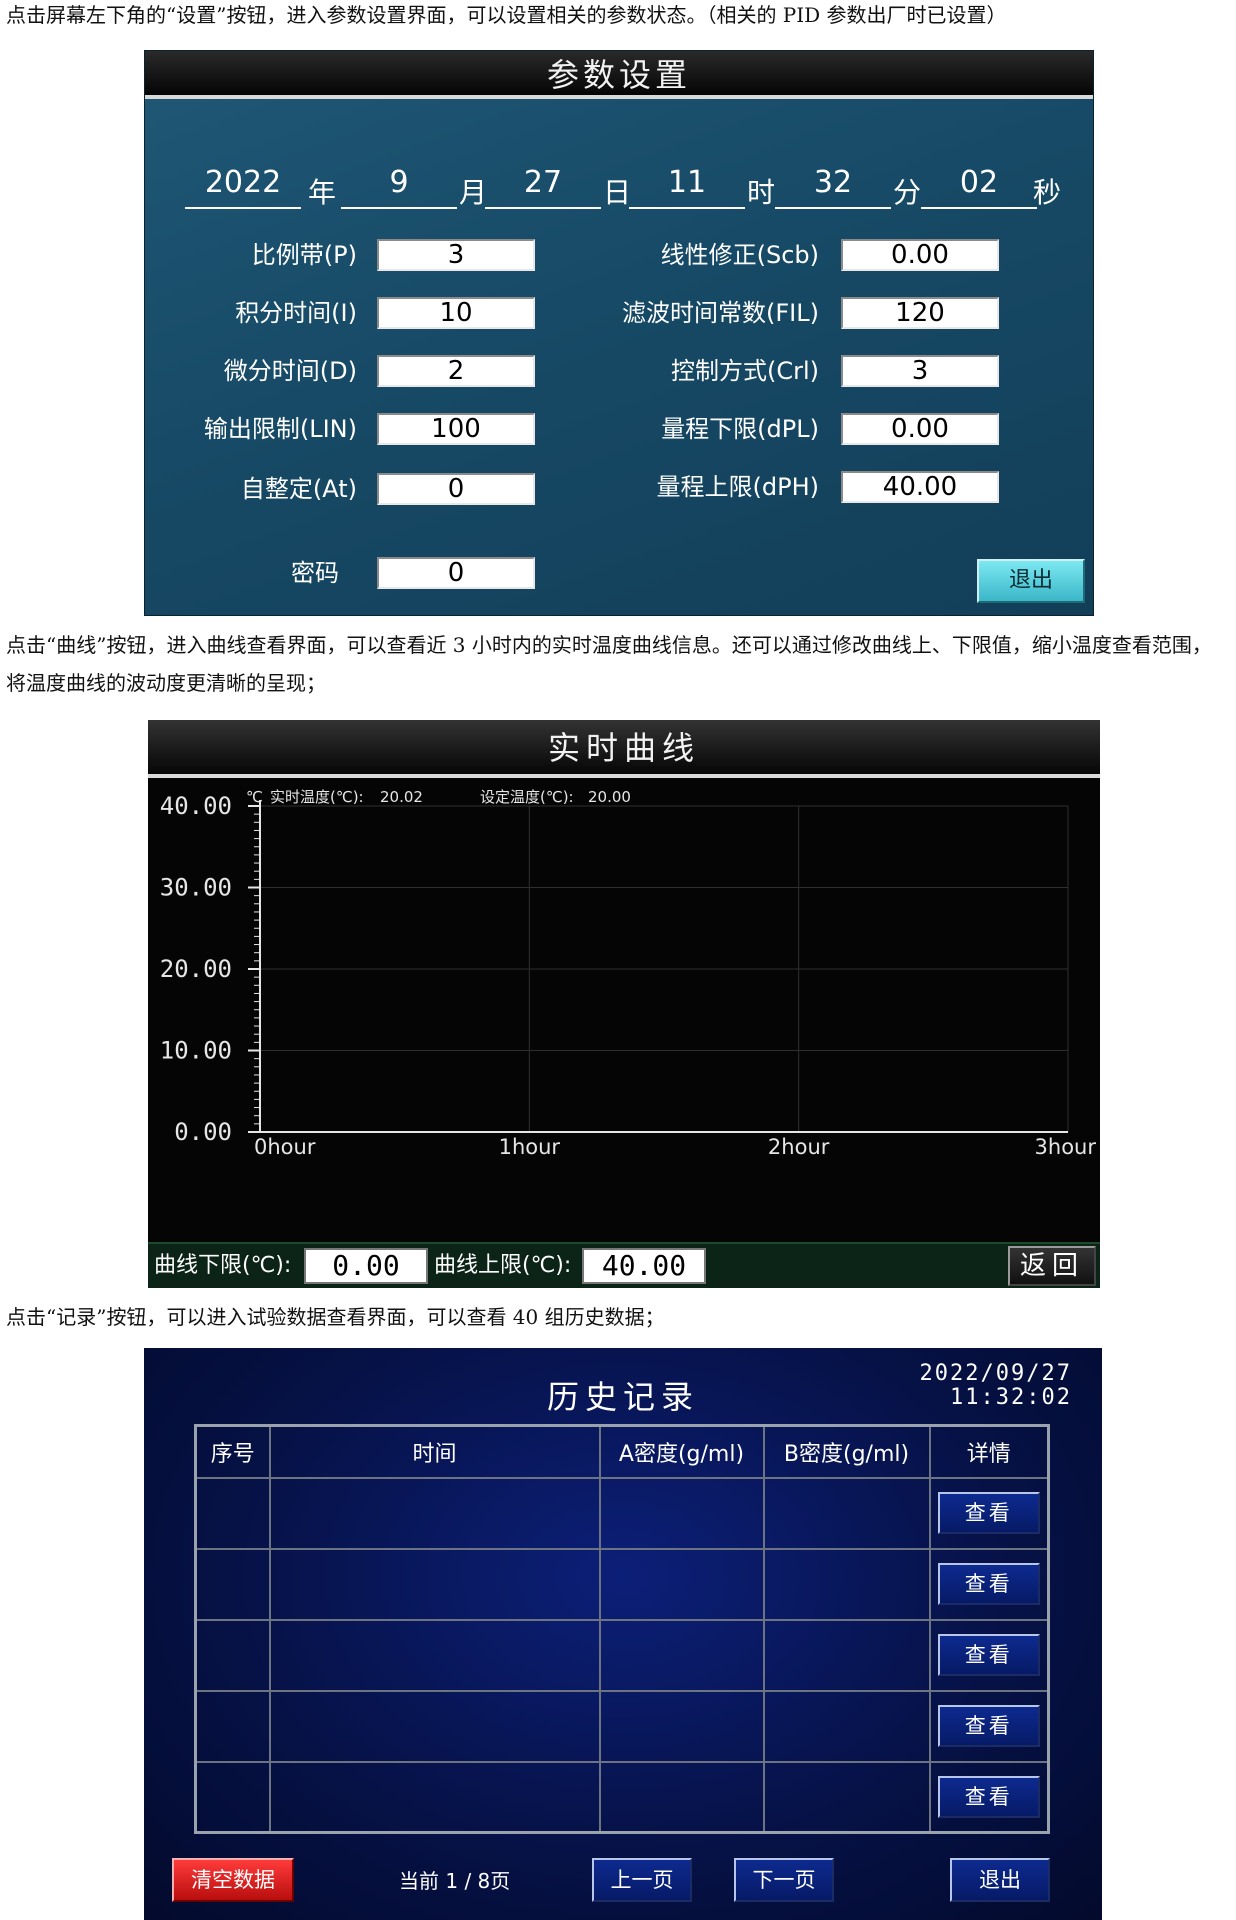  I want to click on password-input: 0, so click(456, 573).